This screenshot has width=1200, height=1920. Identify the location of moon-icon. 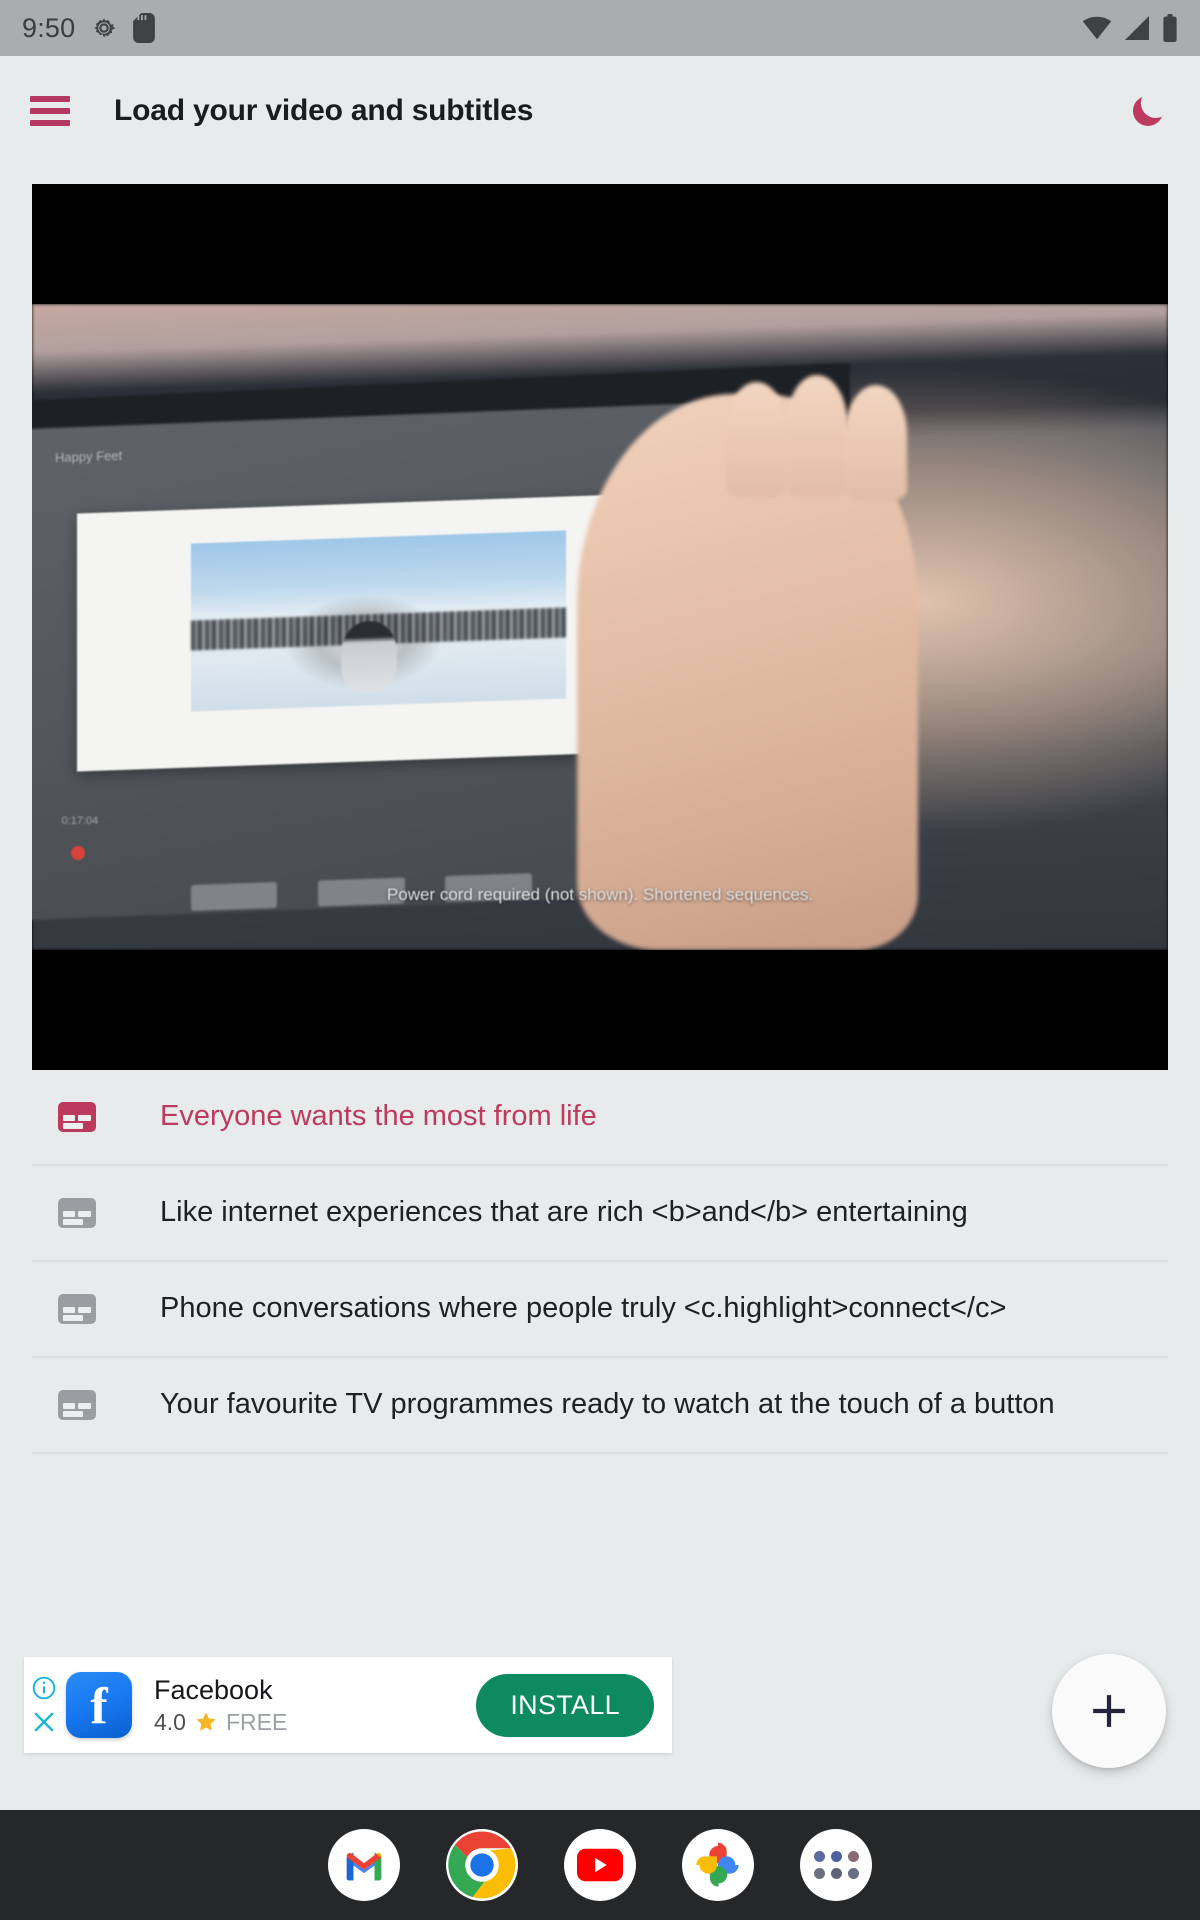
(1147, 111).